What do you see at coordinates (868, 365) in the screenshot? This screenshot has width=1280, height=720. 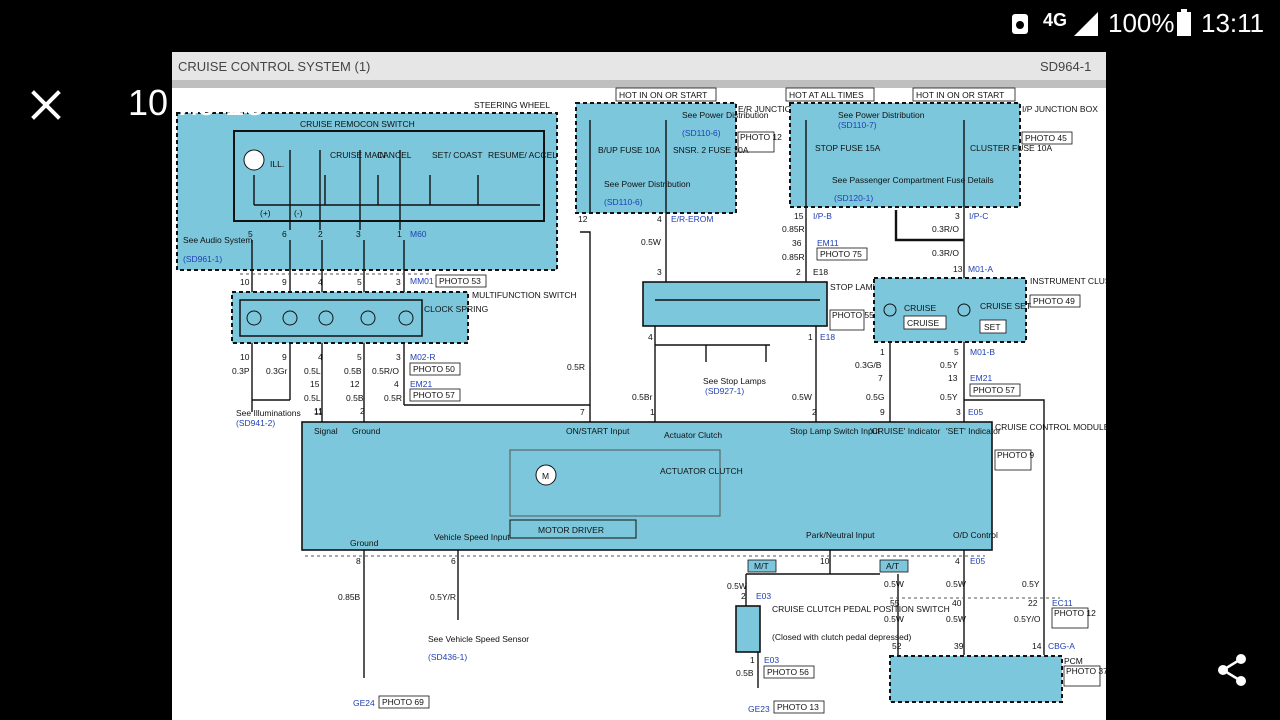 I see `svg-text: 0.3G/B` at bounding box center [868, 365].